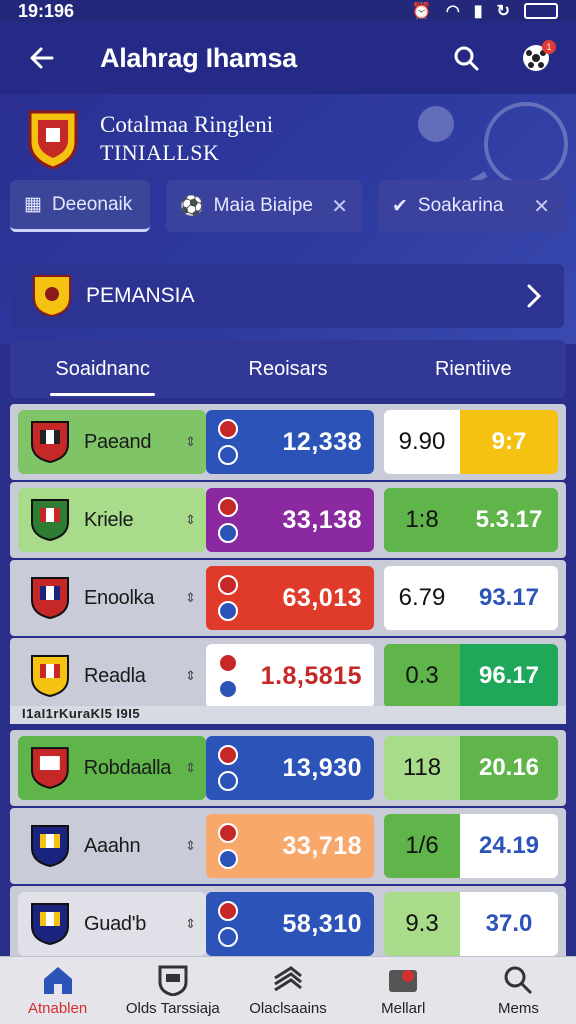  What do you see at coordinates (403, 981) in the screenshot?
I see `media-icon` at bounding box center [403, 981].